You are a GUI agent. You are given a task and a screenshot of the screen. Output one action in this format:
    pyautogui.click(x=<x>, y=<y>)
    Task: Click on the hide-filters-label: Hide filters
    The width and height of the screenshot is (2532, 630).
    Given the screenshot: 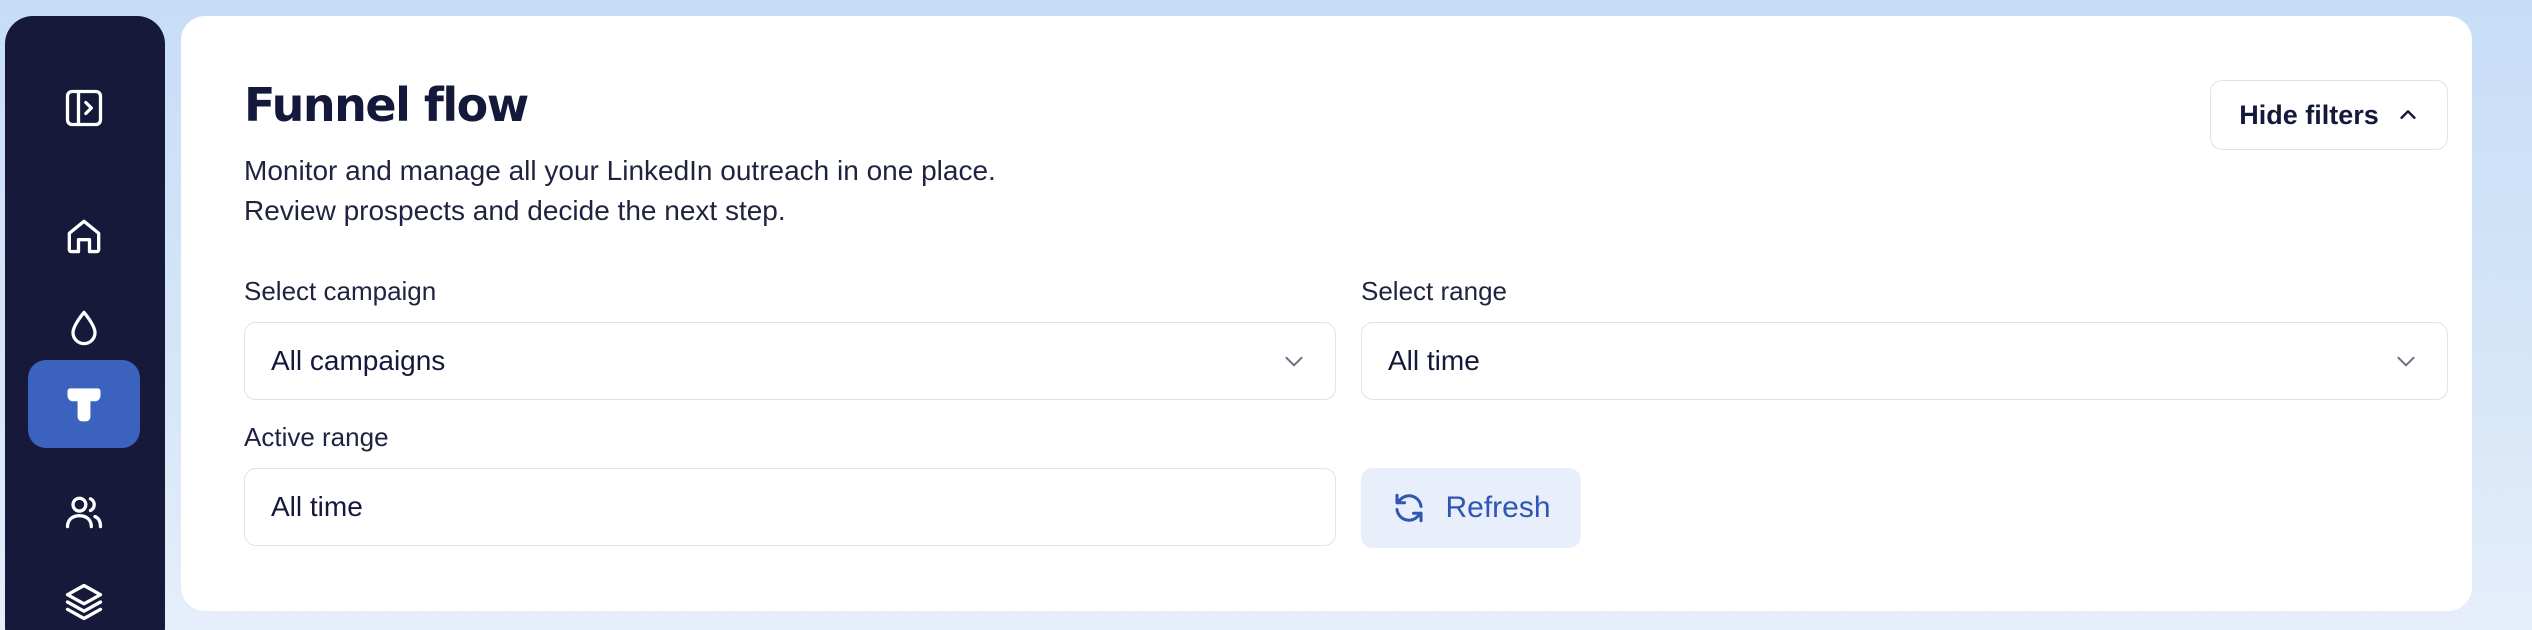 What is the action you would take?
    pyautogui.click(x=2309, y=114)
    